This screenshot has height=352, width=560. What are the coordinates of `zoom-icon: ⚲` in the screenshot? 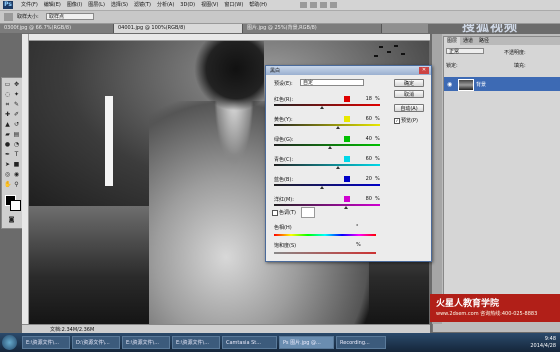 It's located at (16, 184).